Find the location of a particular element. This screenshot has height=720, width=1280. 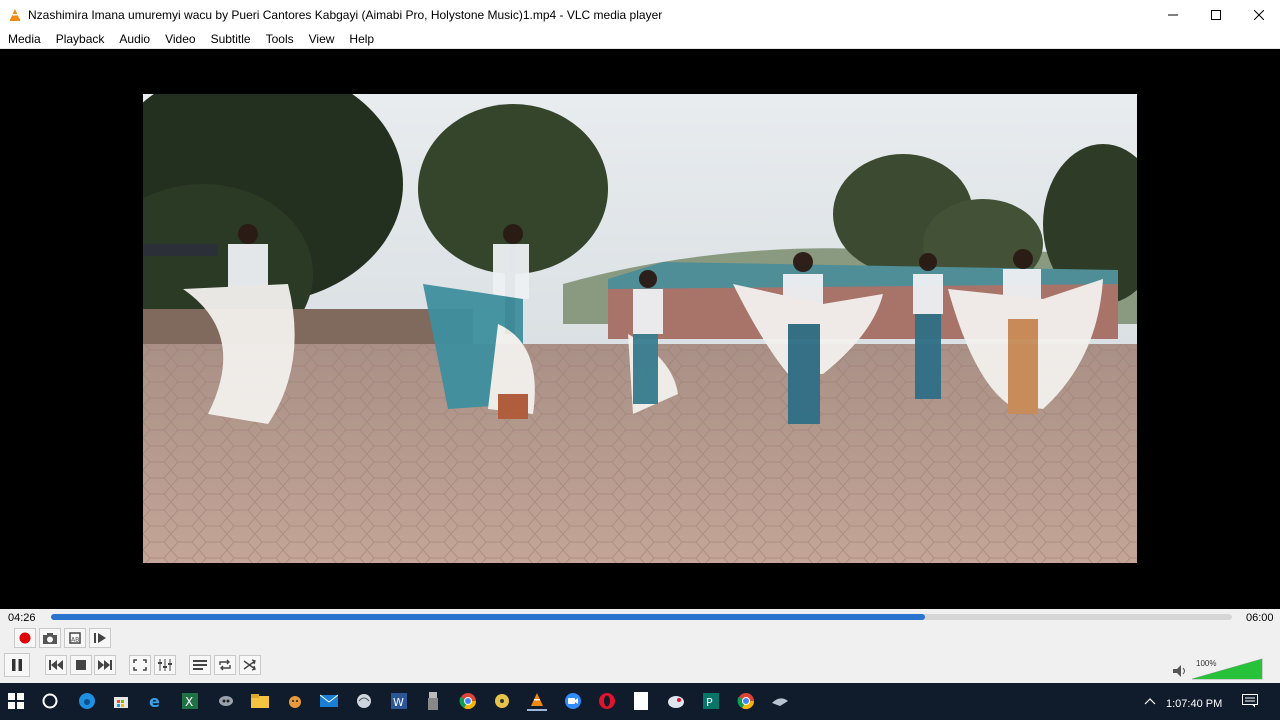

menu-view: View is located at coordinates (321, 39).